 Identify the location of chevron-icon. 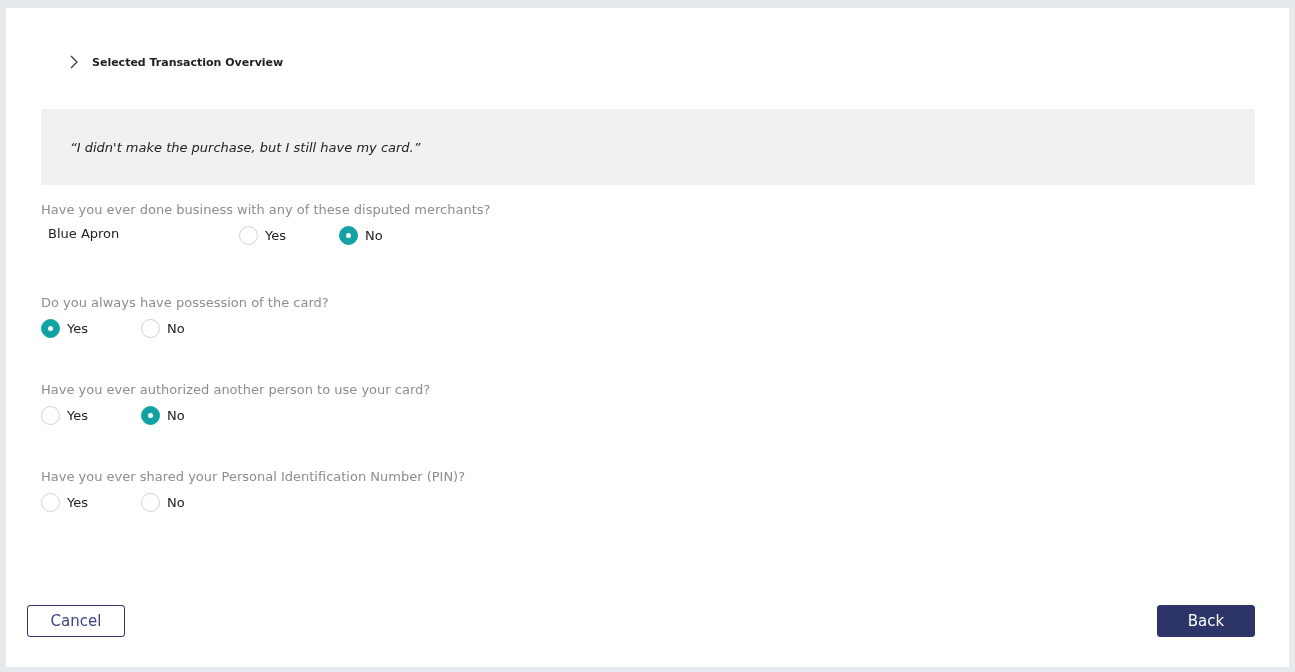
(74, 62).